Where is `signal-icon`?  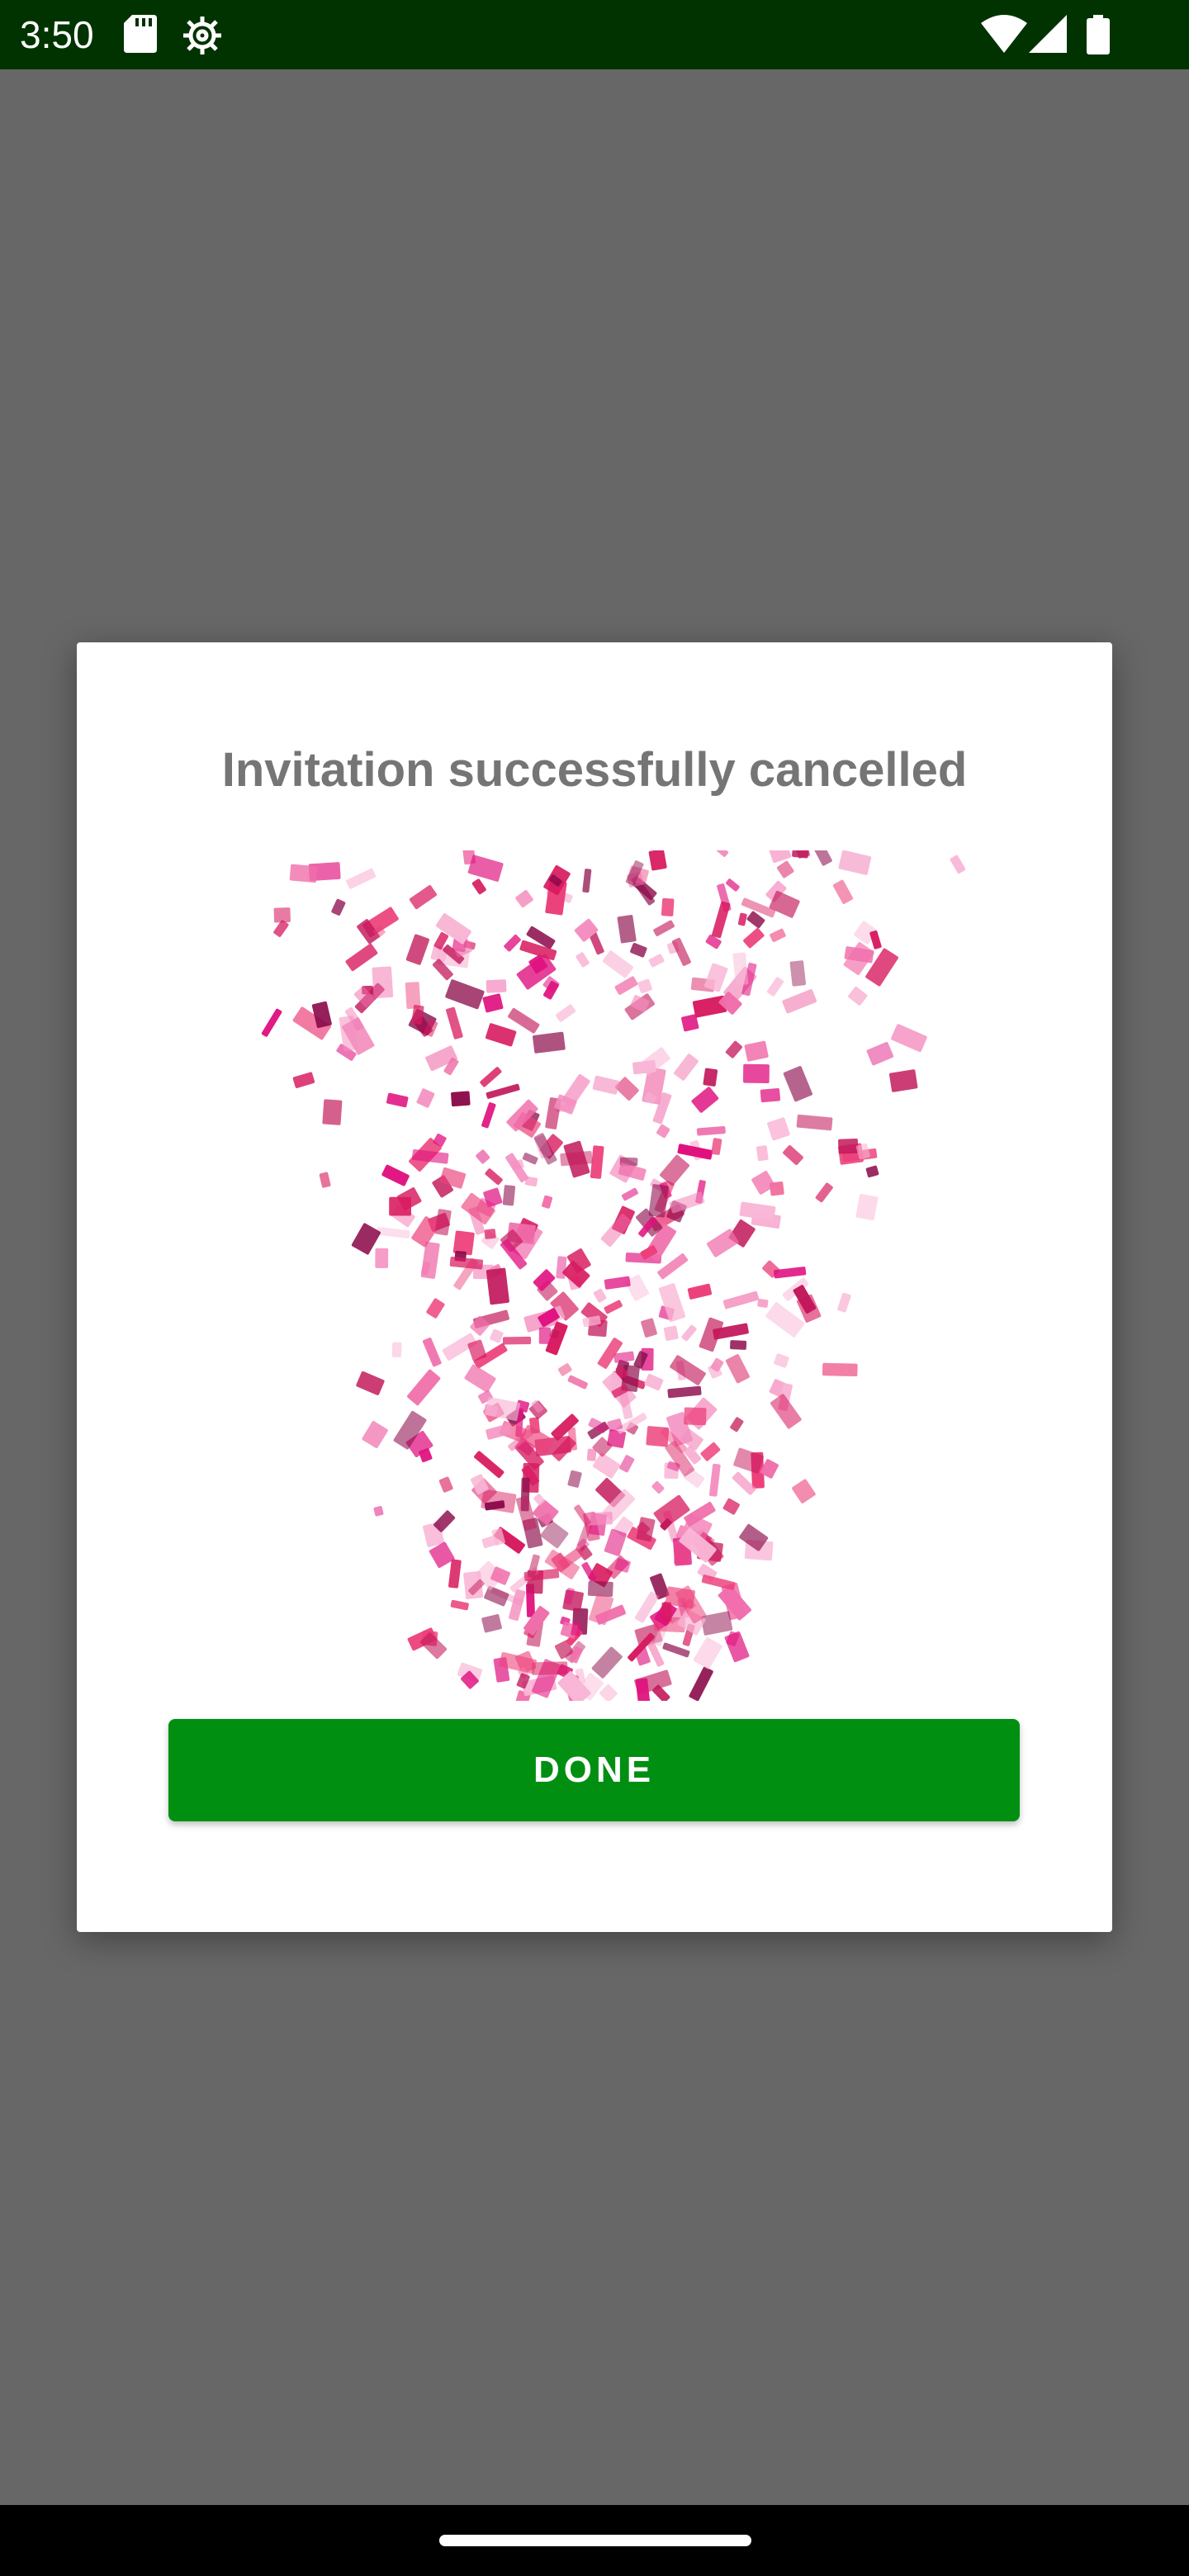 signal-icon is located at coordinates (1048, 36).